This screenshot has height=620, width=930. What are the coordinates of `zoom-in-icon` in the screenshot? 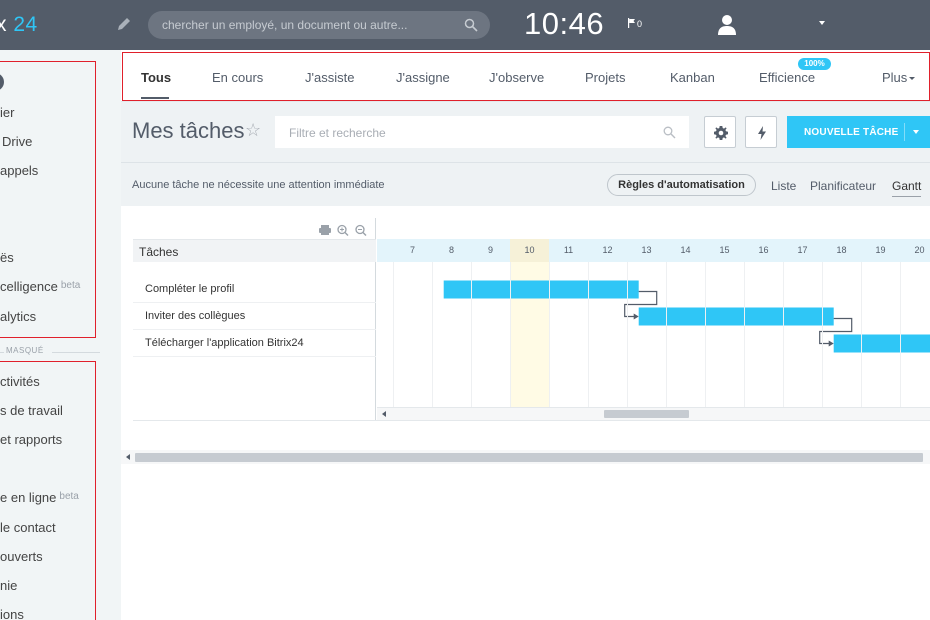 It's located at (343, 230).